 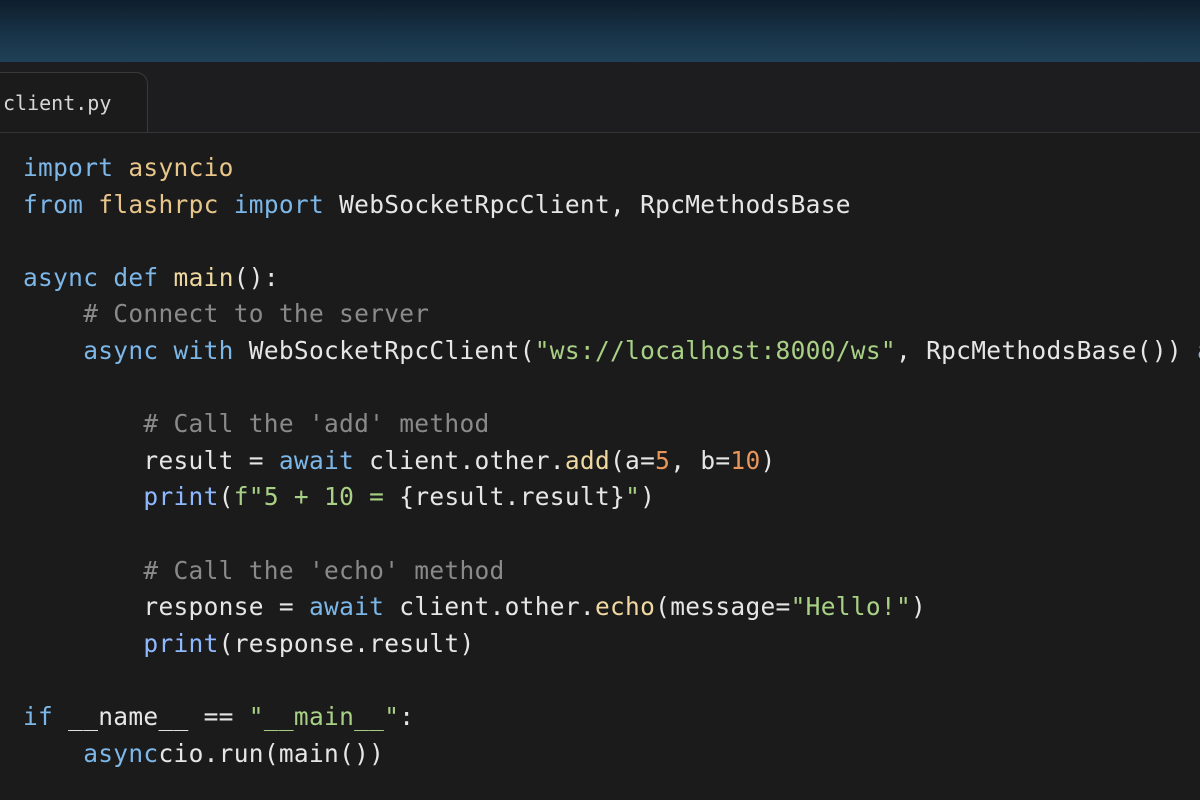 What do you see at coordinates (324, 716) in the screenshot?
I see `code-token: "__main__"` at bounding box center [324, 716].